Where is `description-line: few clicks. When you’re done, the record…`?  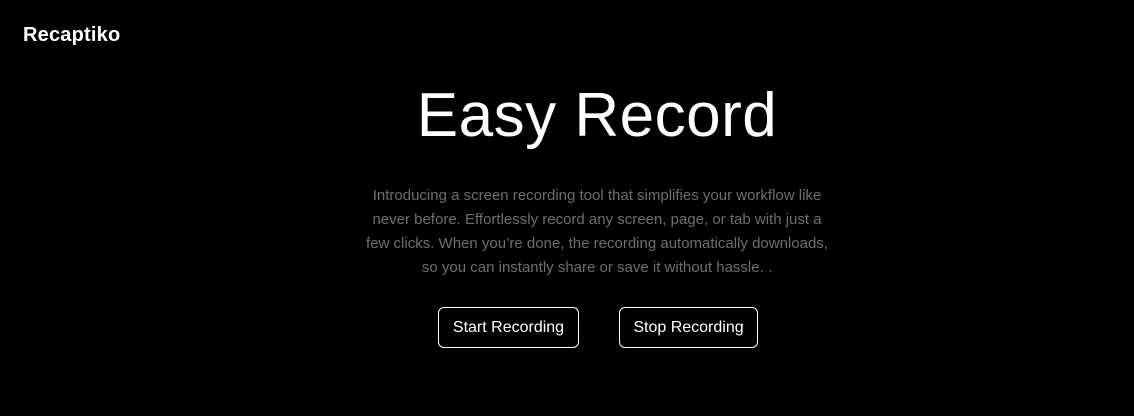 description-line: few clicks. When you’re done, the record… is located at coordinates (597, 243).